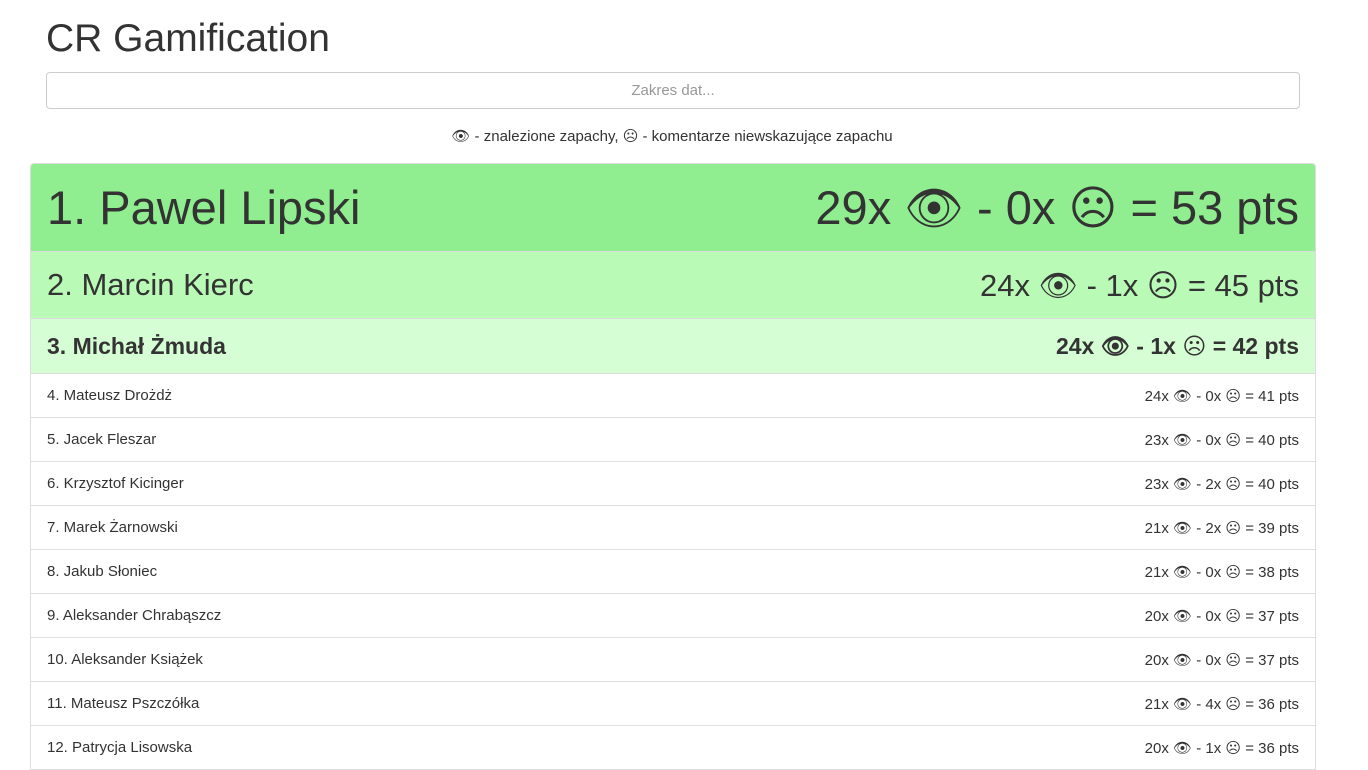 The height and width of the screenshot is (770, 1368). Describe the element at coordinates (1221, 484) in the screenshot. I see `player-score: 23x 👁 - 2x ☹ = 40 pts` at that location.